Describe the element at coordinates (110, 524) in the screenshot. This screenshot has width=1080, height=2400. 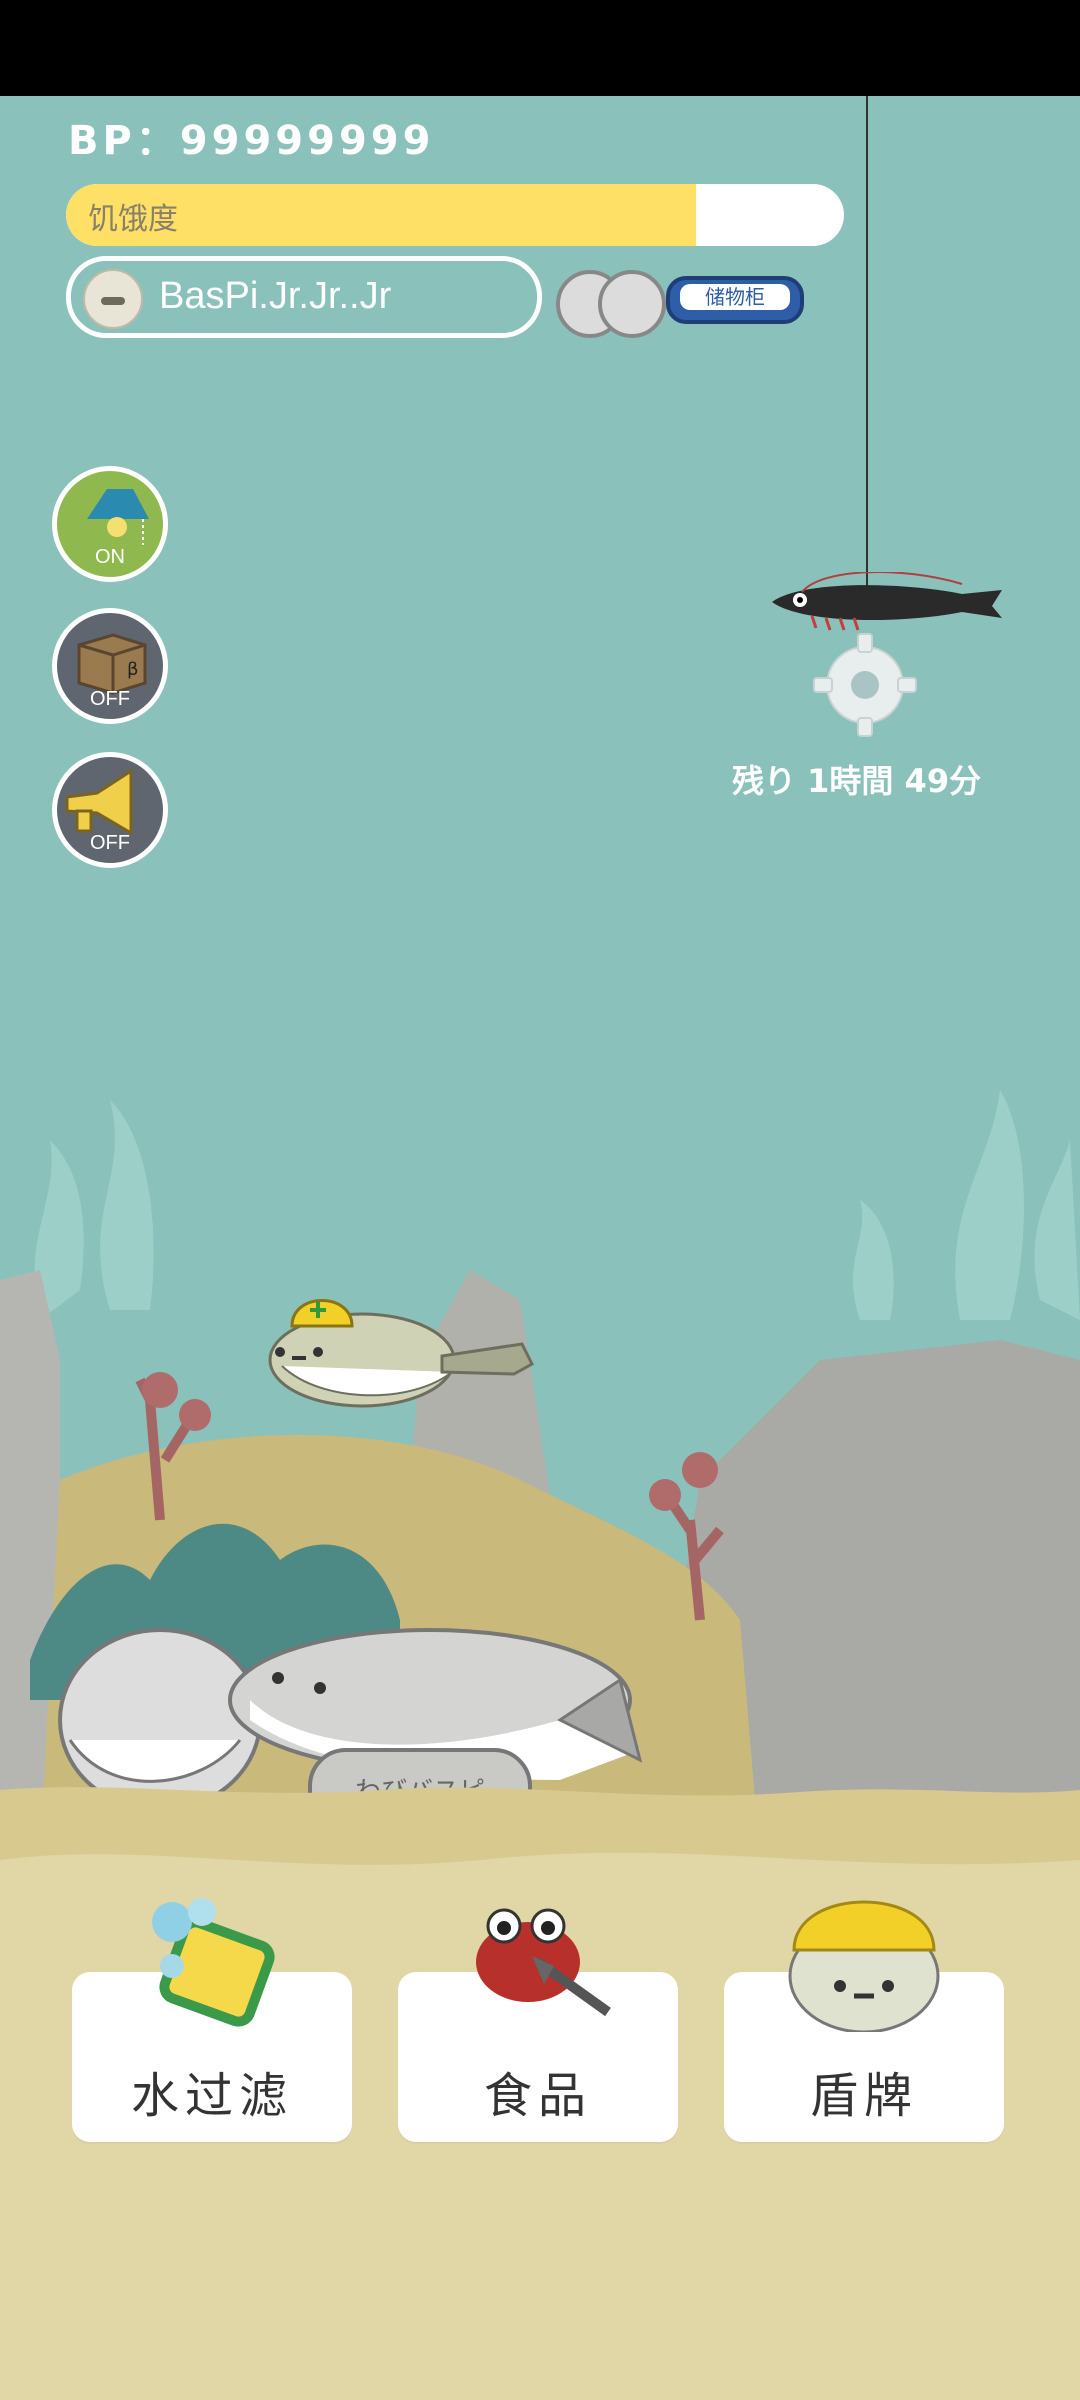
I see `lamp-toggle-button: ON` at that location.